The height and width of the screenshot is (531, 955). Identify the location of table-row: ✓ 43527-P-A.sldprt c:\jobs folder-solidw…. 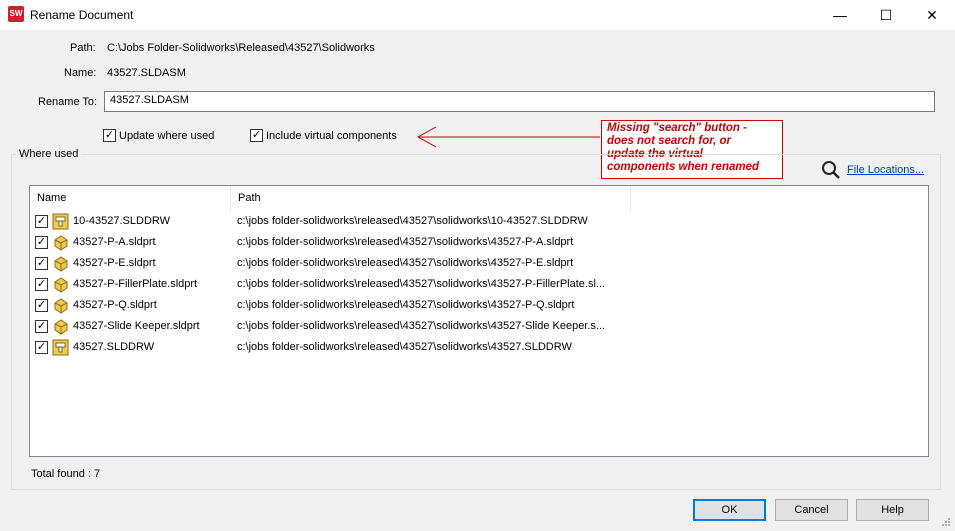
(479, 242).